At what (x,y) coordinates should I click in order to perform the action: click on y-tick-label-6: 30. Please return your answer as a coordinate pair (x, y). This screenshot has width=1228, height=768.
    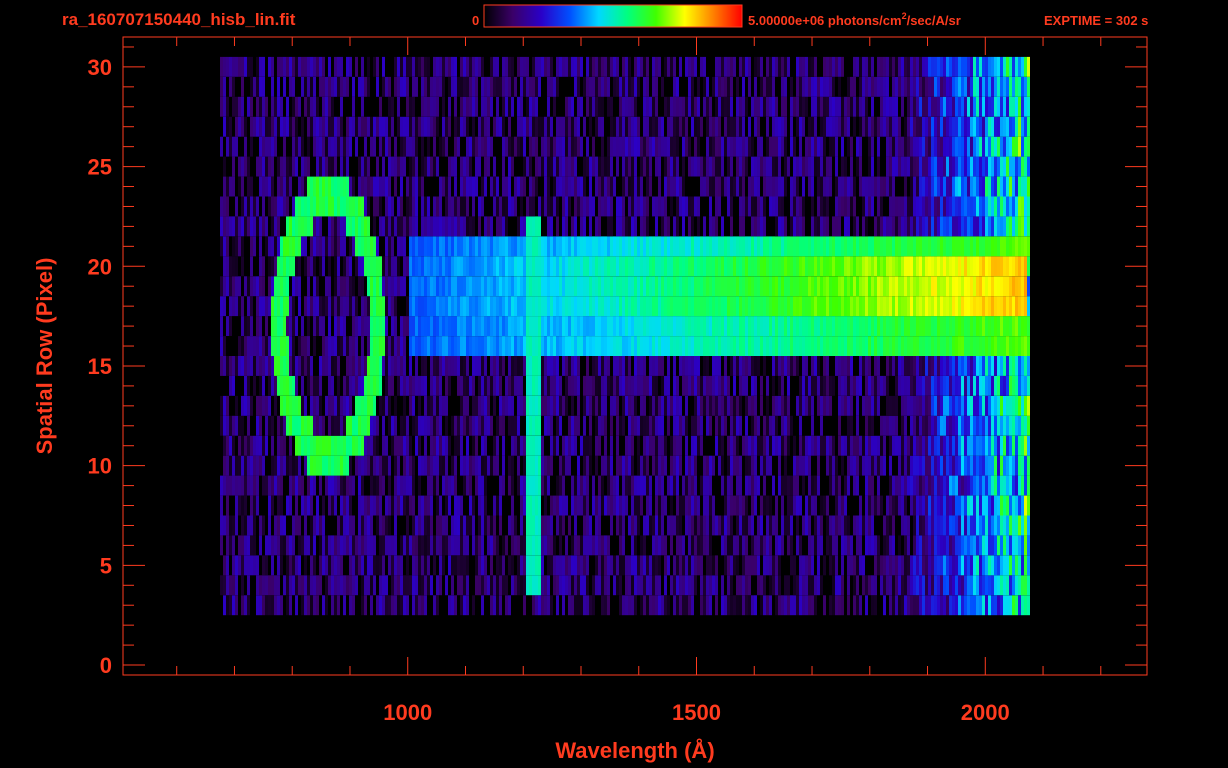
    Looking at the image, I should click on (100, 67).